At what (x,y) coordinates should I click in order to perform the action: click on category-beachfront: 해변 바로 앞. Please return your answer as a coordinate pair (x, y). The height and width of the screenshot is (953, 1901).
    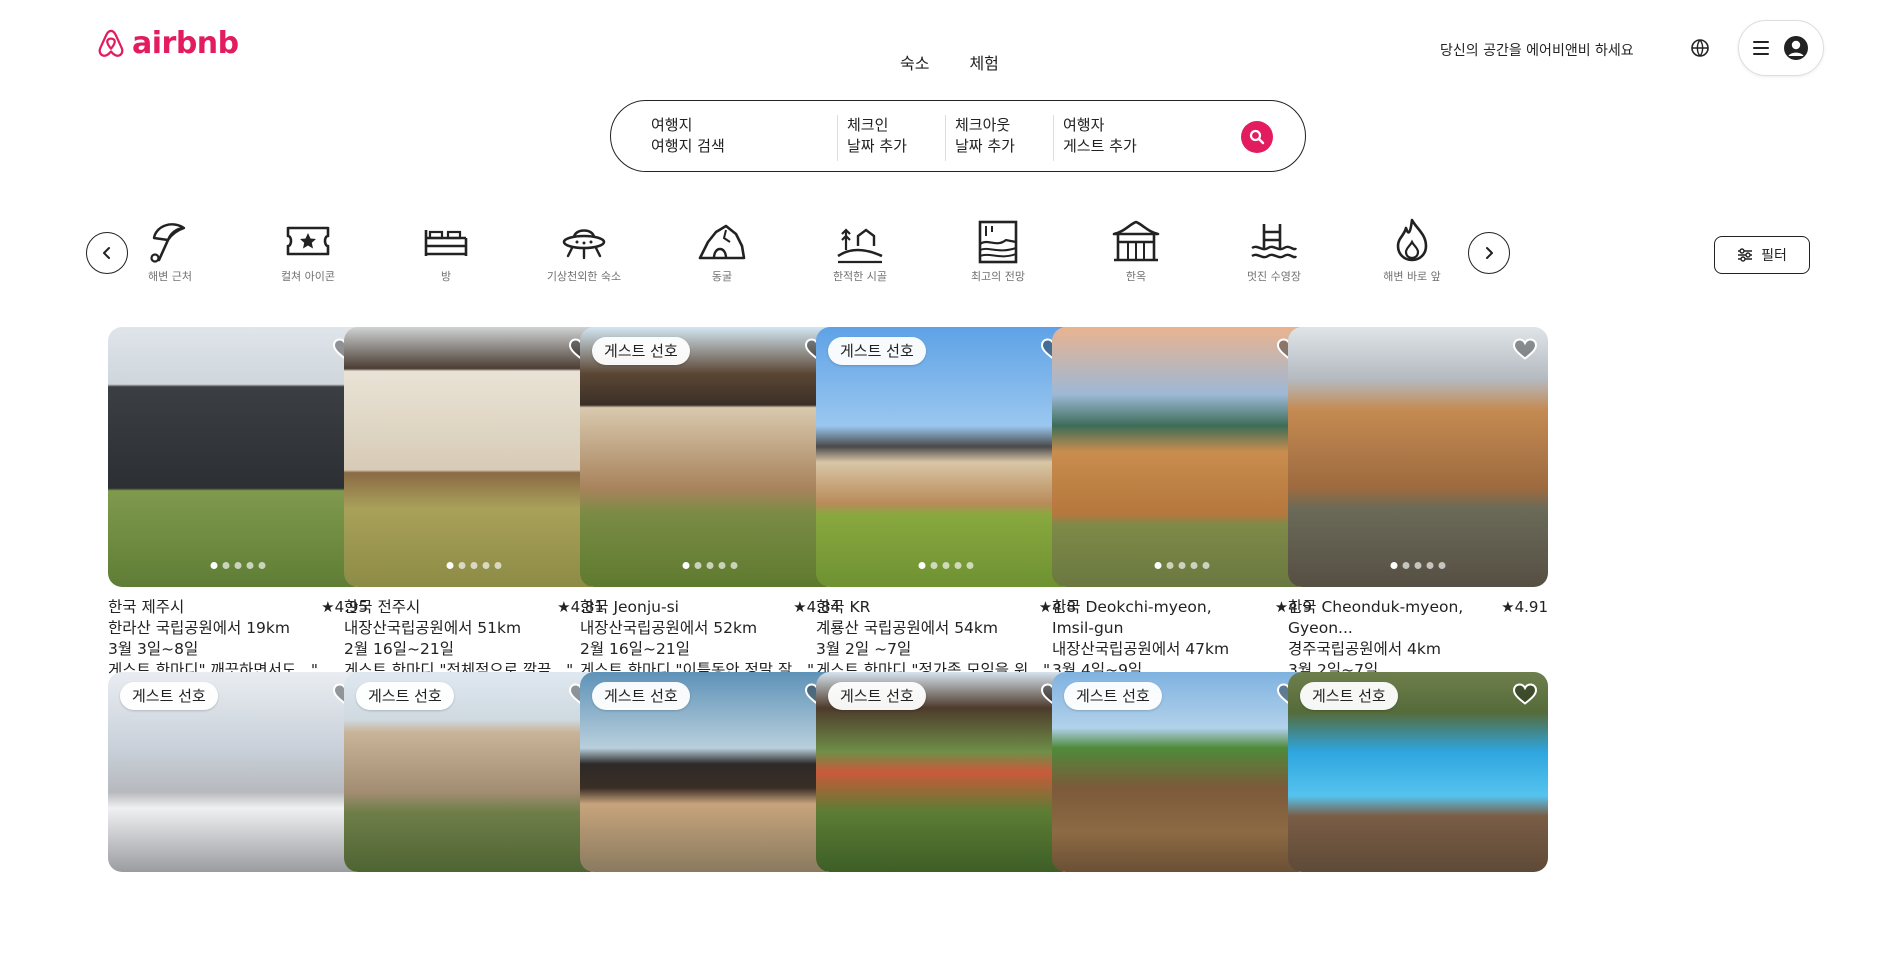
    Looking at the image, I should click on (1412, 250).